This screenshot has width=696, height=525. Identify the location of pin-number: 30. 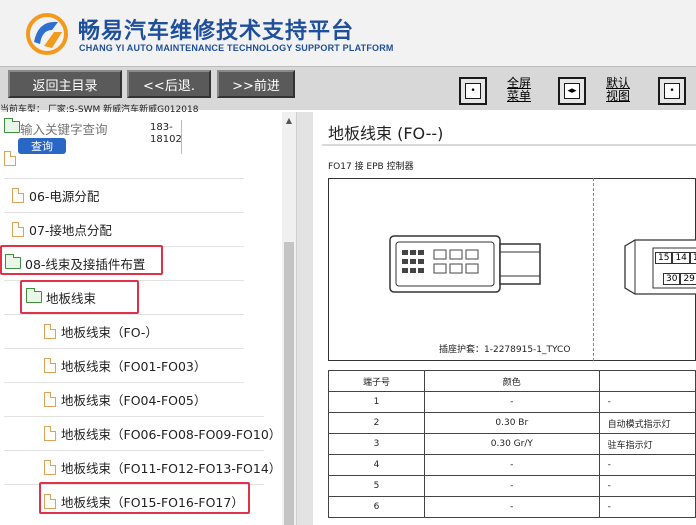
(672, 279).